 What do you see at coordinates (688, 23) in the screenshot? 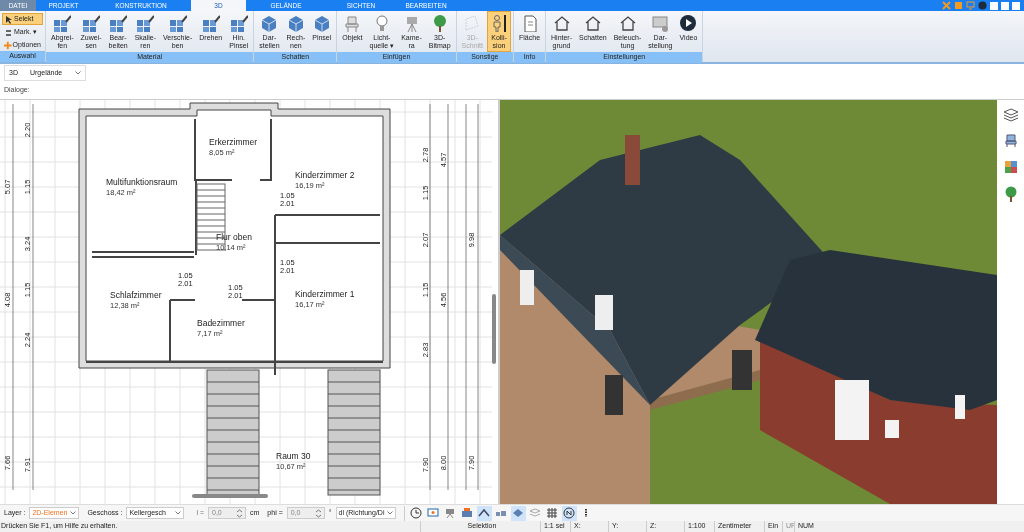
I see `play-icon` at bounding box center [688, 23].